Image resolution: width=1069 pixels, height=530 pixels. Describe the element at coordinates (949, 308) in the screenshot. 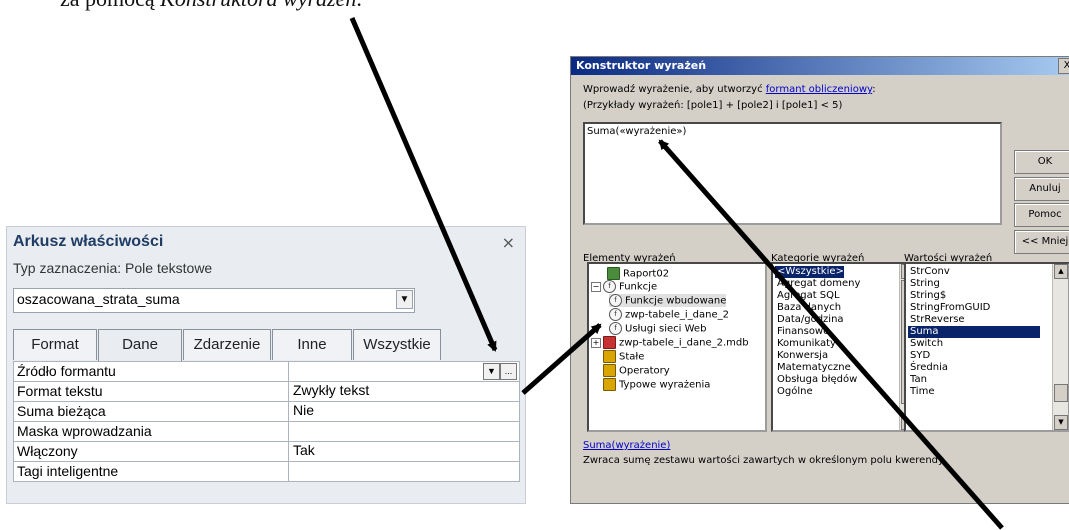

I see `list-item: StringFromGUID` at that location.